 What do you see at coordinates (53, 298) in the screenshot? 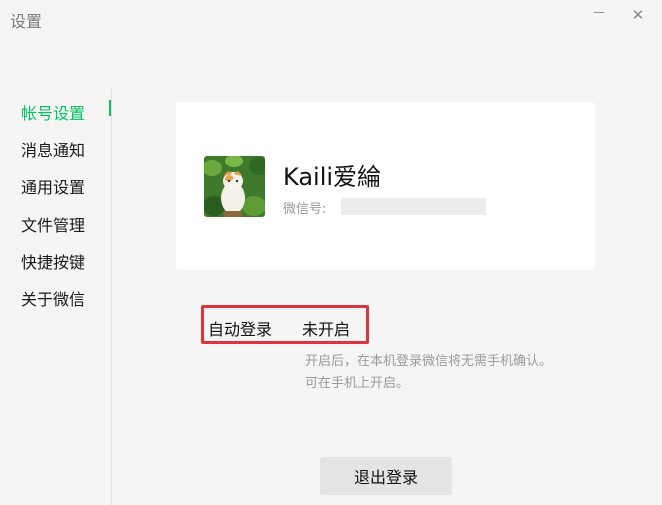
I see `sidebar-item-about: 关于微信` at bounding box center [53, 298].